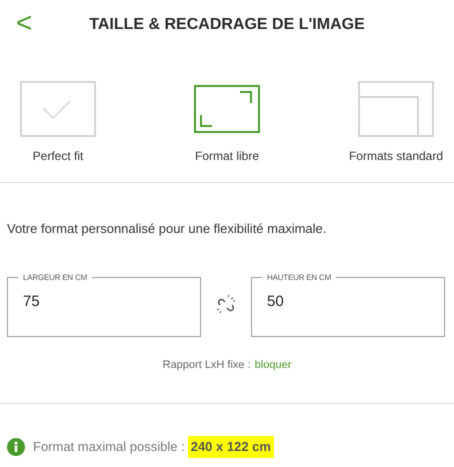  What do you see at coordinates (16, 447) in the screenshot?
I see `info-icon` at bounding box center [16, 447].